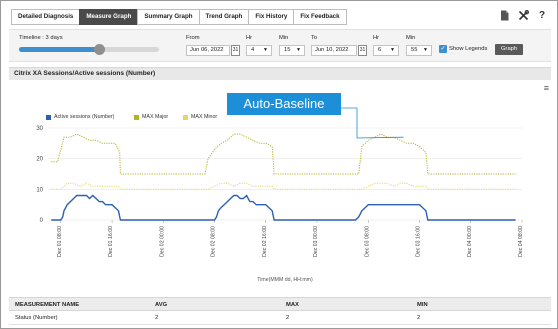  Describe the element at coordinates (509, 49) in the screenshot. I see `graph-button: Graph` at that location.